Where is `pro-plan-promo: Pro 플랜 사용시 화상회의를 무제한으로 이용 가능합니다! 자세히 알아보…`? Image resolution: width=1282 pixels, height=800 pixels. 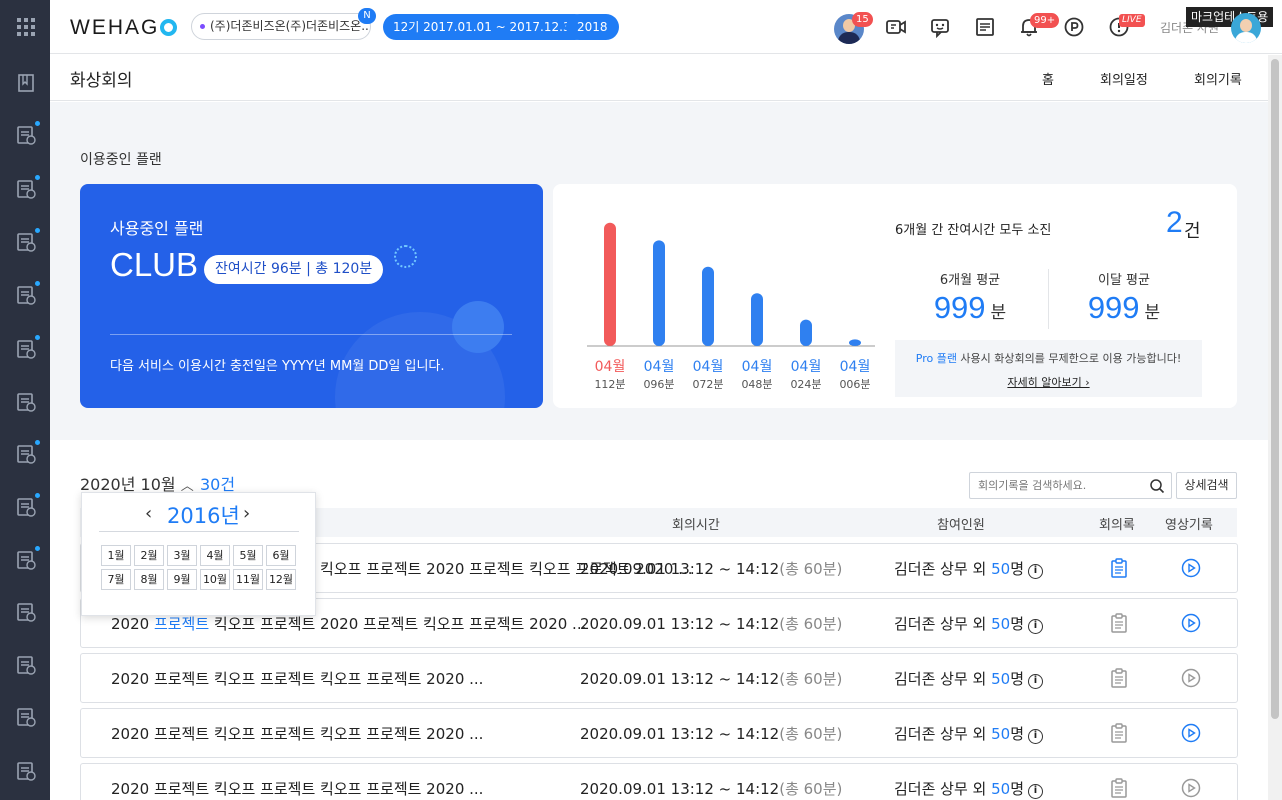 pro-plan-promo: Pro 플랜 사용시 화상회의를 무제한으로 이용 가능합니다! 자세히 알아보… is located at coordinates (1048, 368).